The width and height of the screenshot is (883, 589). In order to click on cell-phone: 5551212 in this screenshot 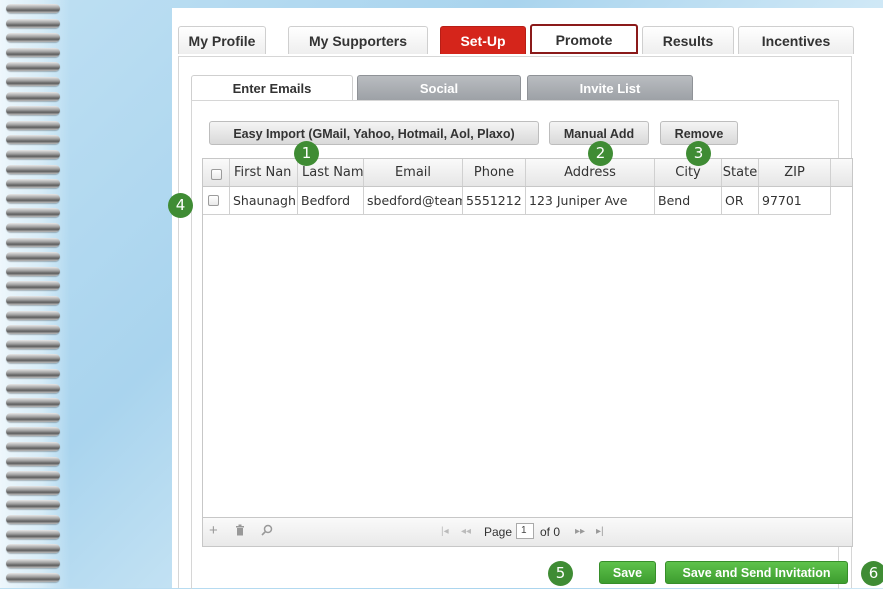, I will do `click(494, 200)`.